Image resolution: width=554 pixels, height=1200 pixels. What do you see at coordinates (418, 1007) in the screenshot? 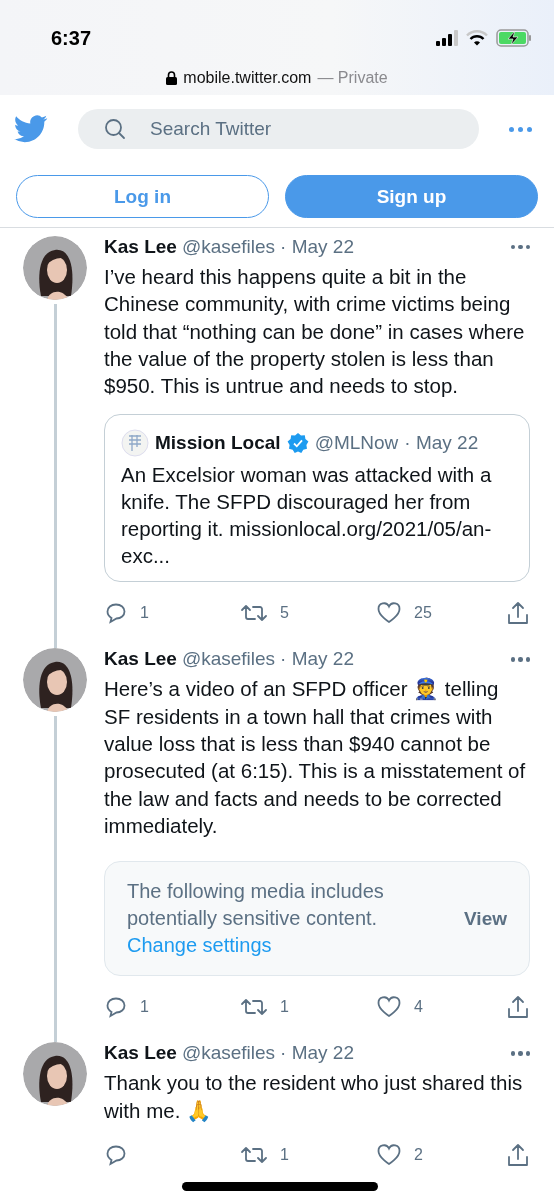
I see `like-count: 4` at bounding box center [418, 1007].